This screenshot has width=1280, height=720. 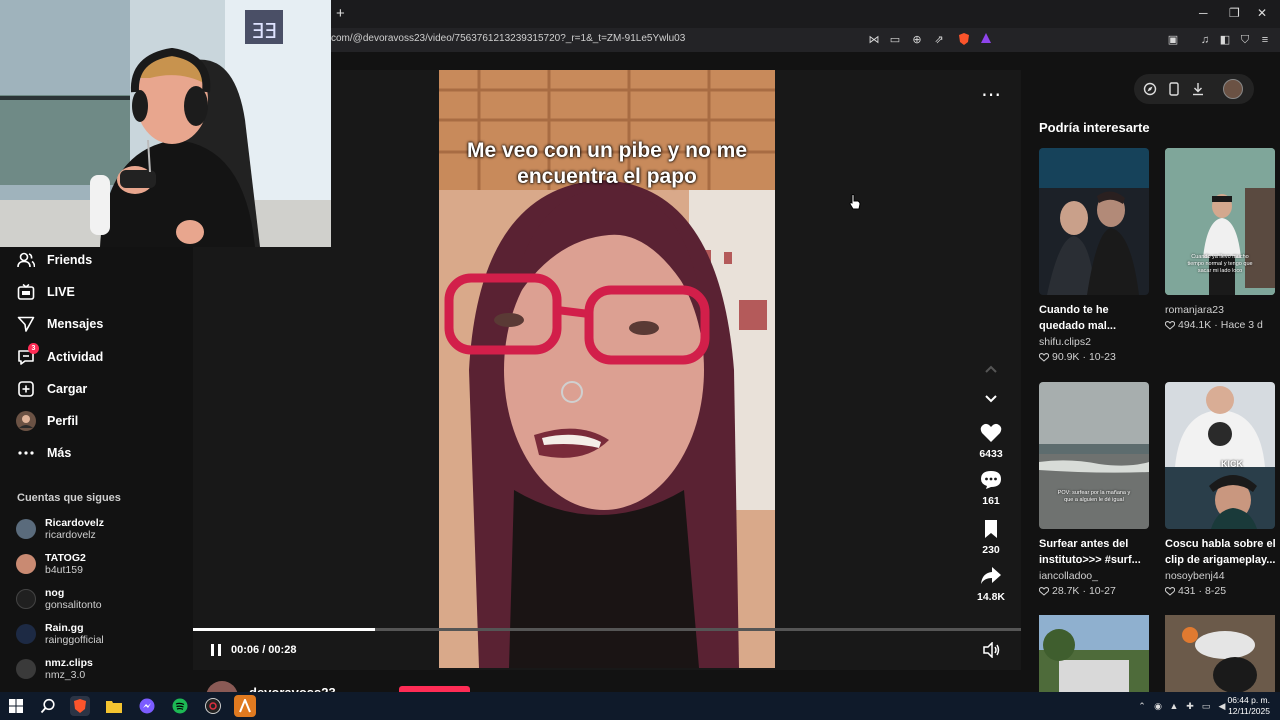 I want to click on reader-icon: ▣, so click(x=1173, y=40).